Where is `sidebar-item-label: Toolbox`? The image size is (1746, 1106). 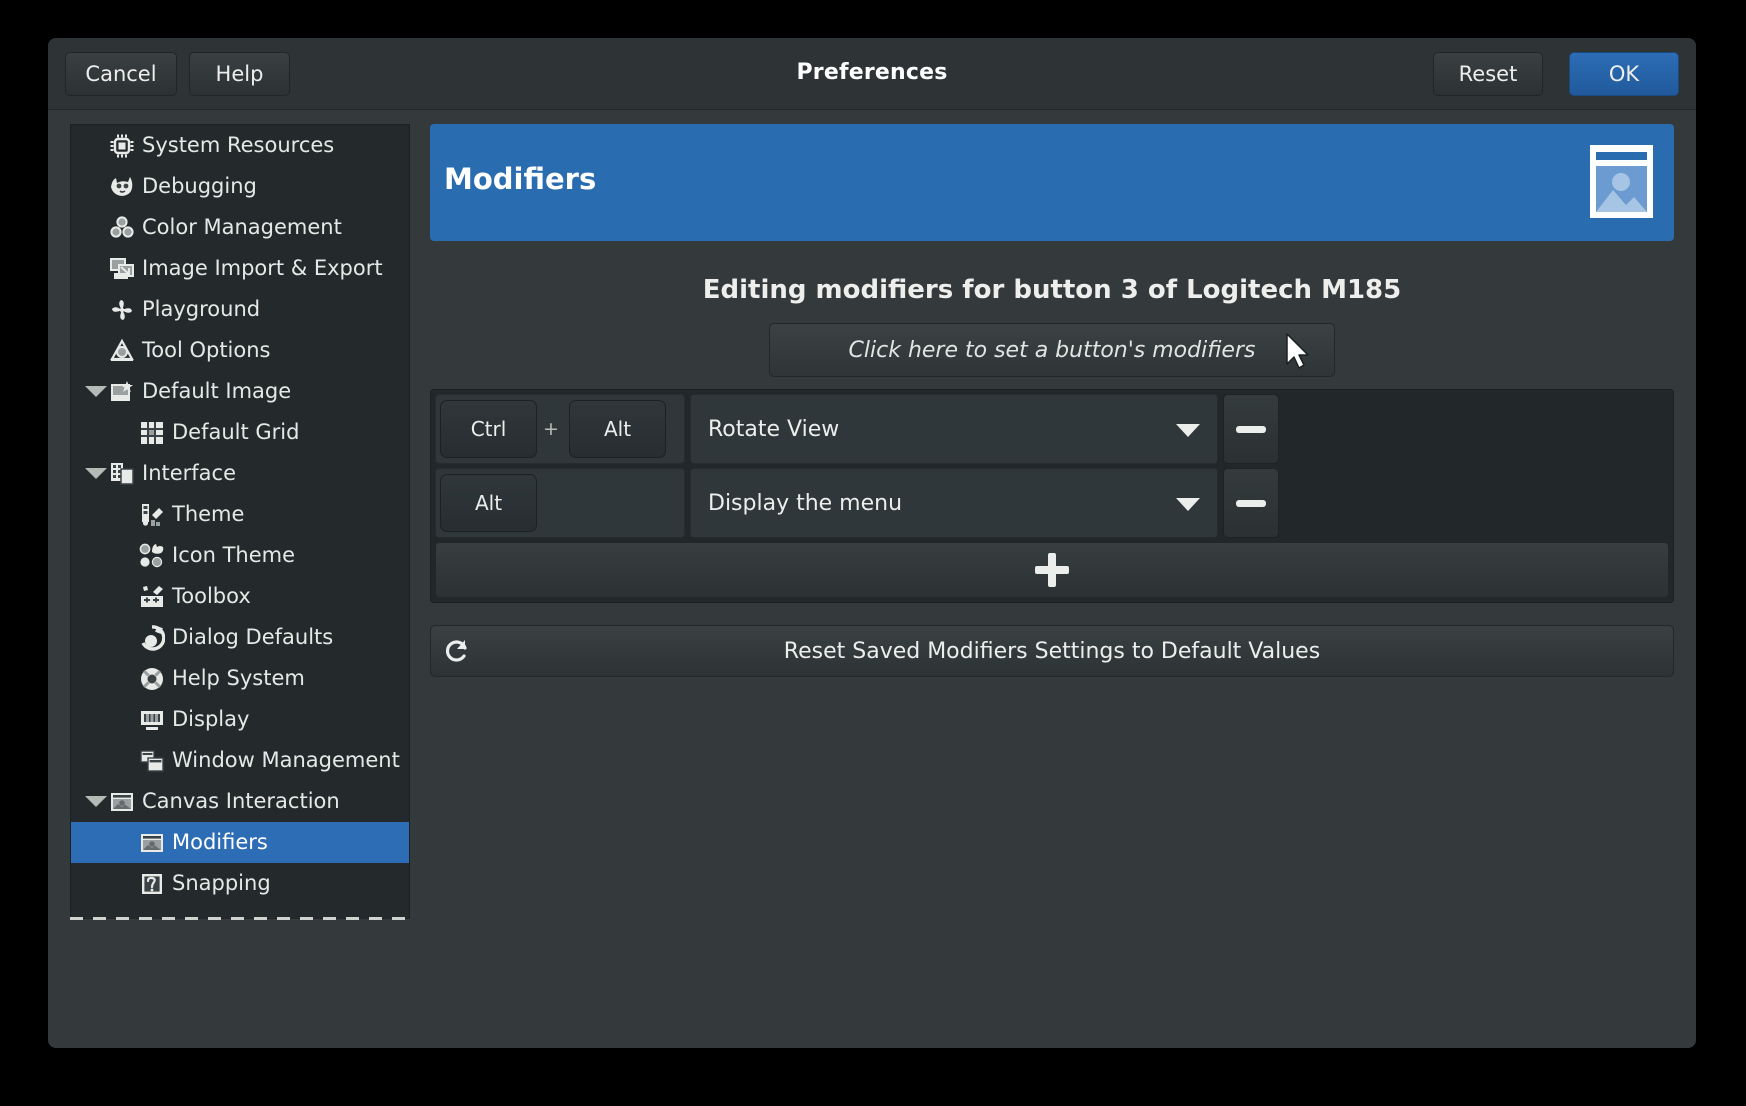 sidebar-item-label: Toolbox is located at coordinates (211, 596).